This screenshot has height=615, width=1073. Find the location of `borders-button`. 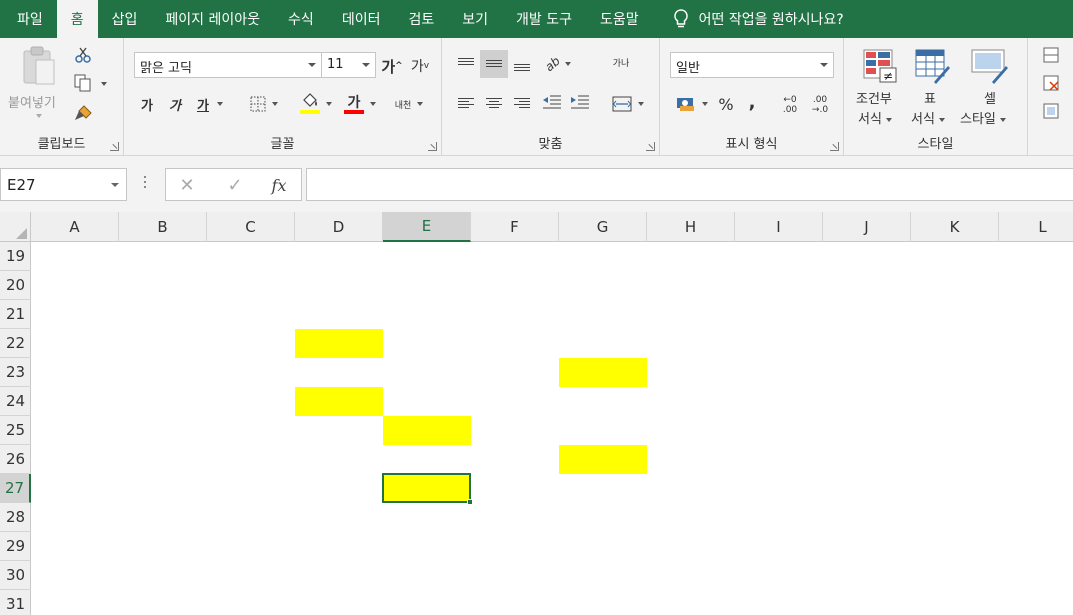

borders-button is located at coordinates (264, 104).